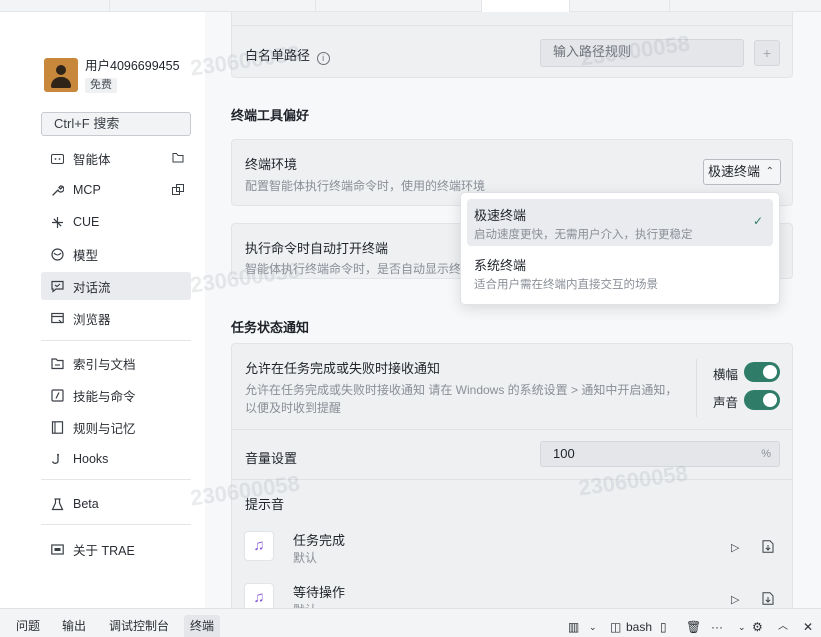  What do you see at coordinates (766, 454) in the screenshot?
I see `percent-unit: %` at bounding box center [766, 454].